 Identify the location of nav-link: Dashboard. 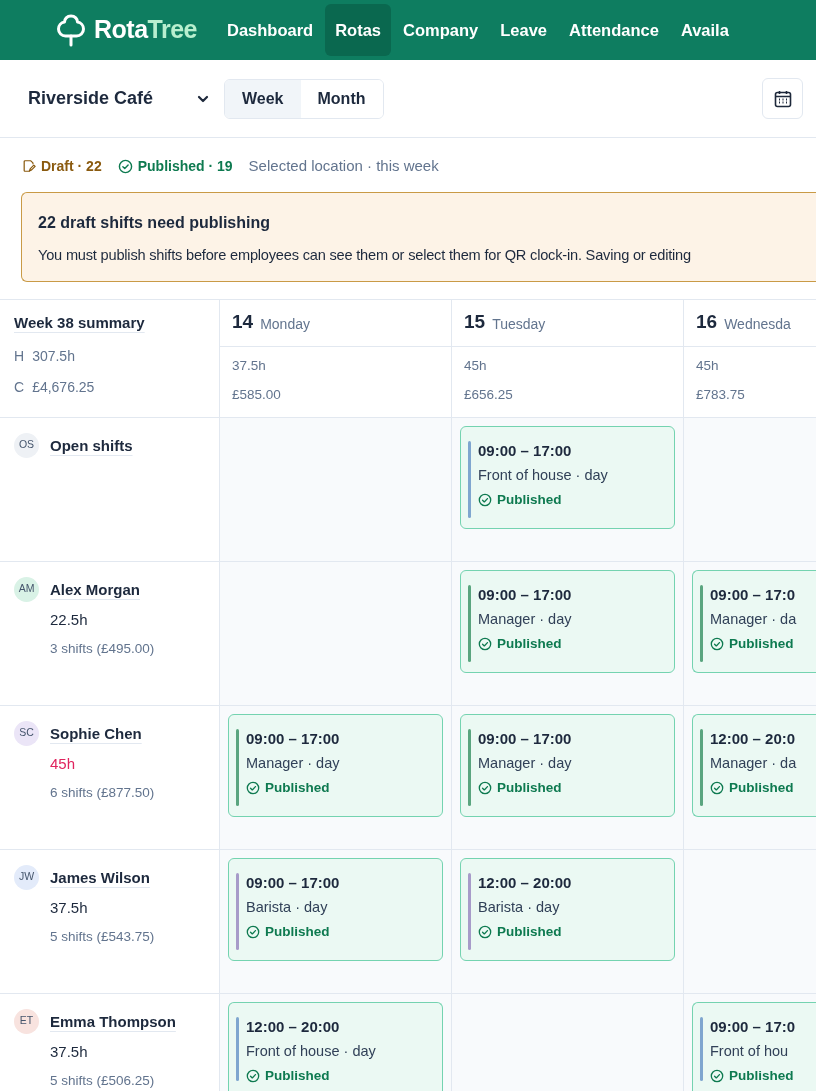
(270, 30).